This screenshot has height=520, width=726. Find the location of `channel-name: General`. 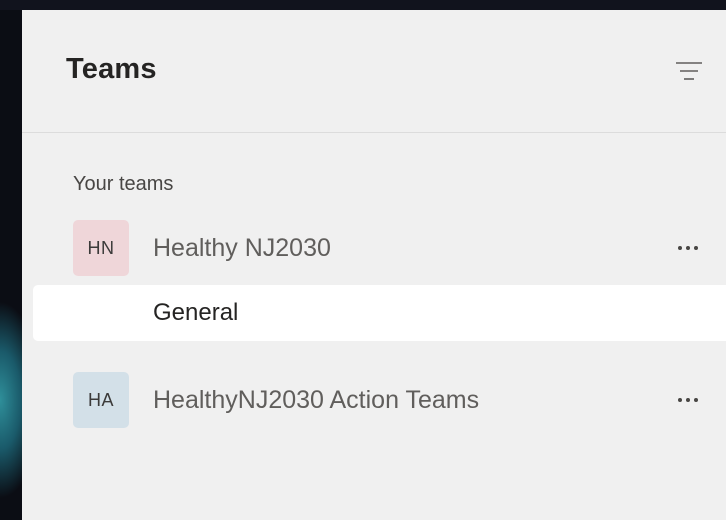

channel-name: General is located at coordinates (196, 312).